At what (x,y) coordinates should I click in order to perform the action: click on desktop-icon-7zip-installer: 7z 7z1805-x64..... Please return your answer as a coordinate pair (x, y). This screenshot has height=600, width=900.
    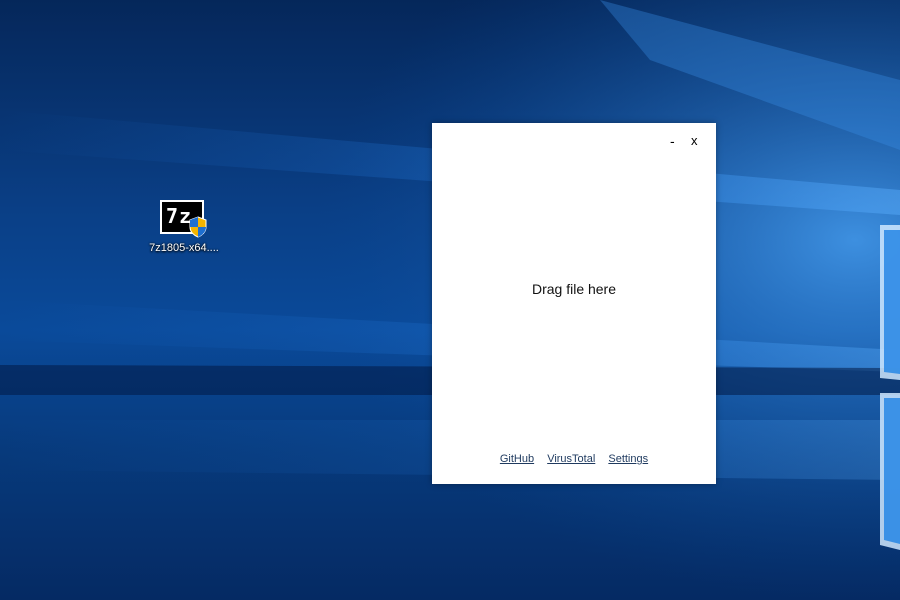
    Looking at the image, I should click on (184, 226).